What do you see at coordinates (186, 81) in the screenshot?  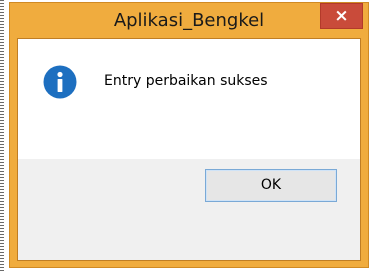 I see `message-text: Entry perbaikan sukses` at bounding box center [186, 81].